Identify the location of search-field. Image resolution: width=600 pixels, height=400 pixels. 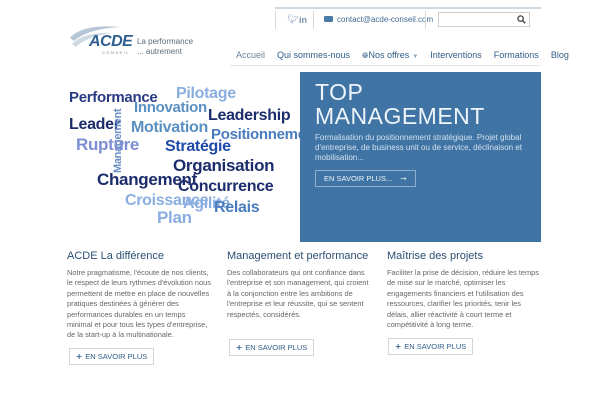
(484, 21).